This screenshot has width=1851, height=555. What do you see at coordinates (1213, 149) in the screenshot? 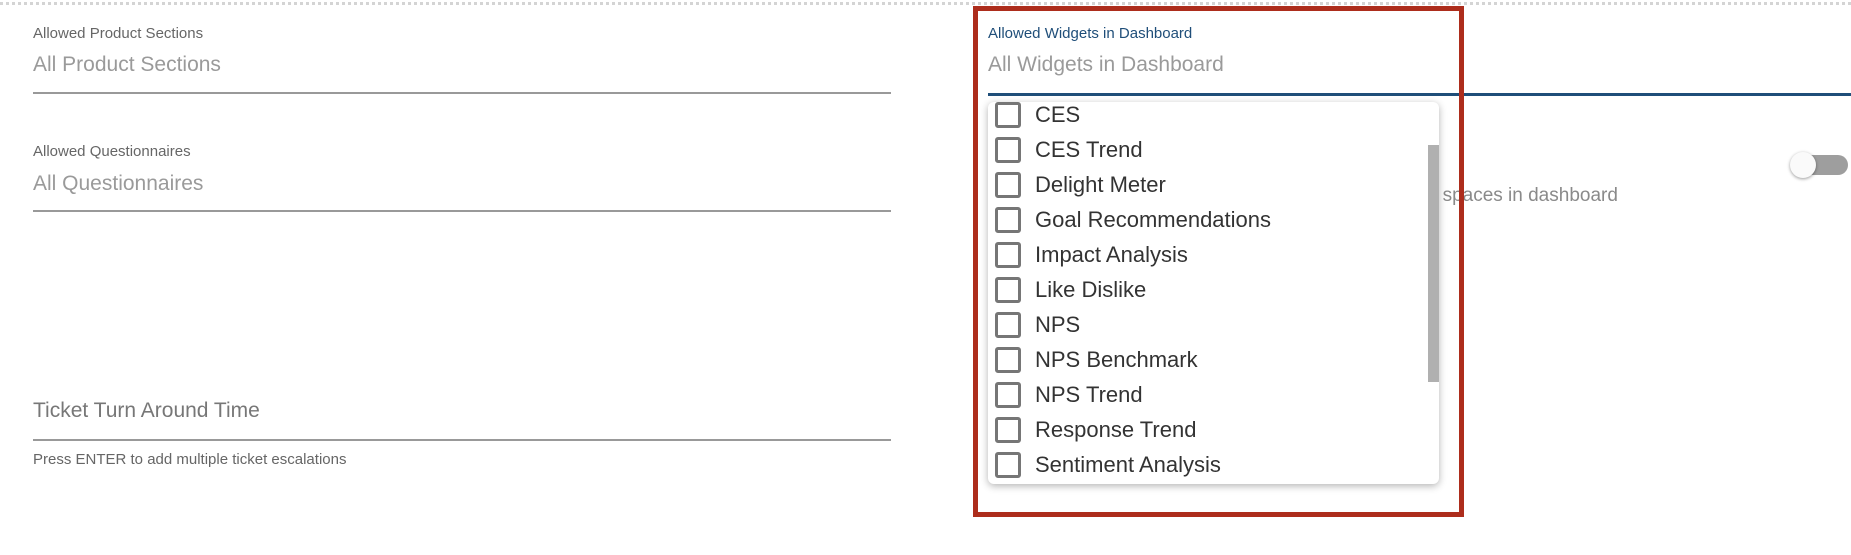
I see `widget-option: CES Trend` at bounding box center [1213, 149].